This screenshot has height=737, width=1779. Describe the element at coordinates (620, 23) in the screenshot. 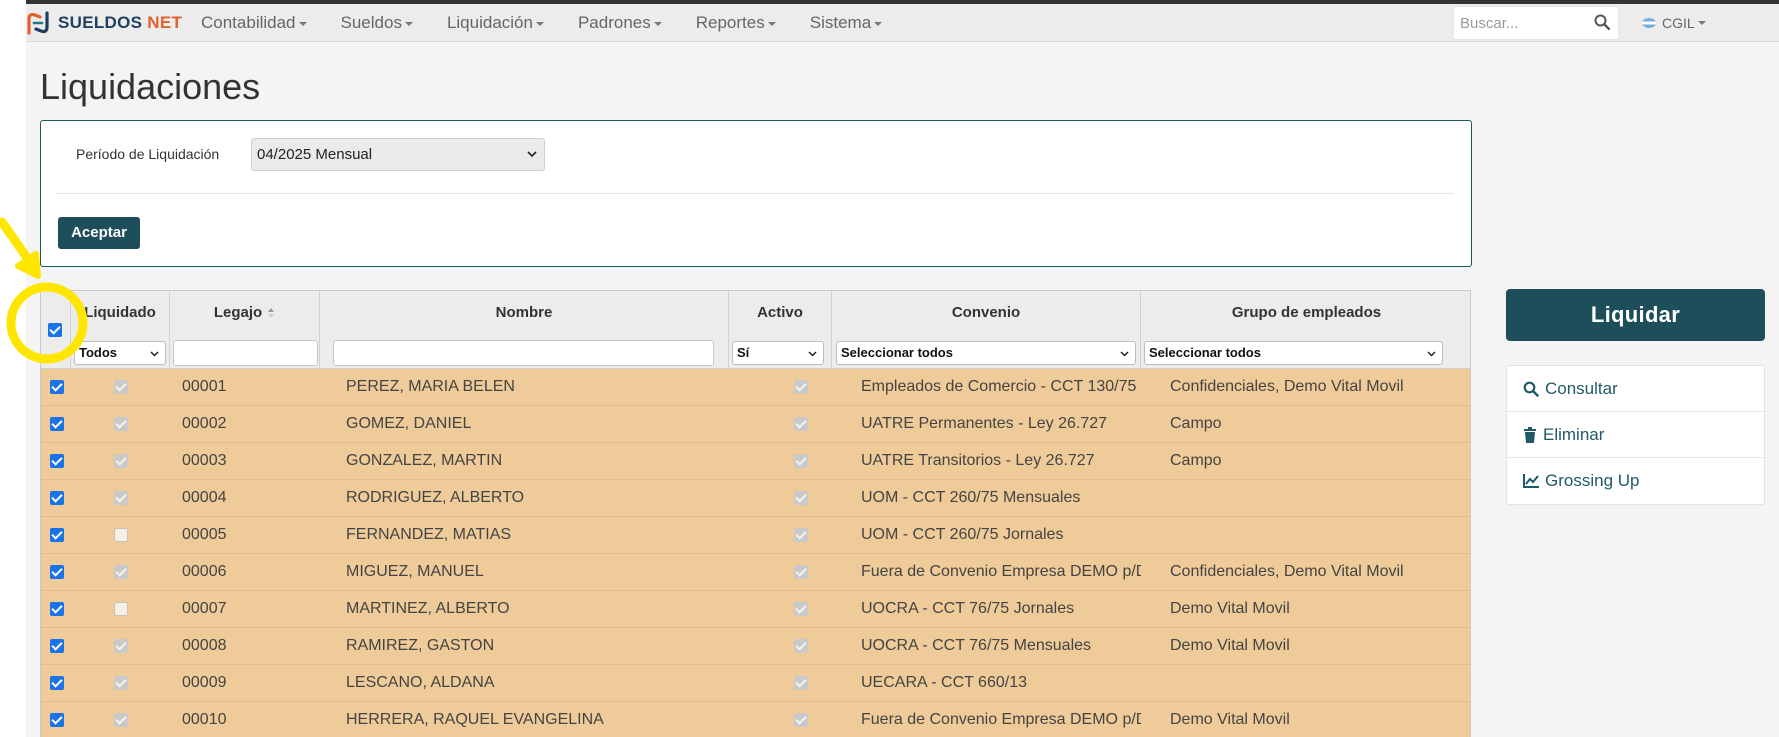

I see `menu-padrones: Padrones` at that location.